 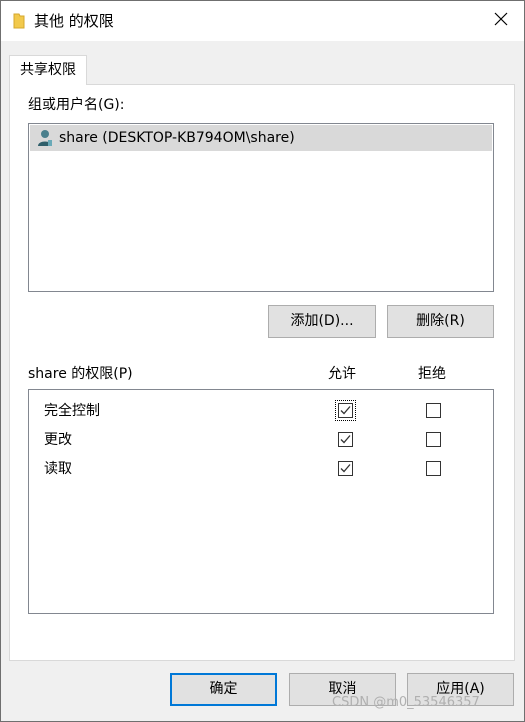 What do you see at coordinates (433, 410) in the screenshot?
I see `deny-checkbox-full-control` at bounding box center [433, 410].